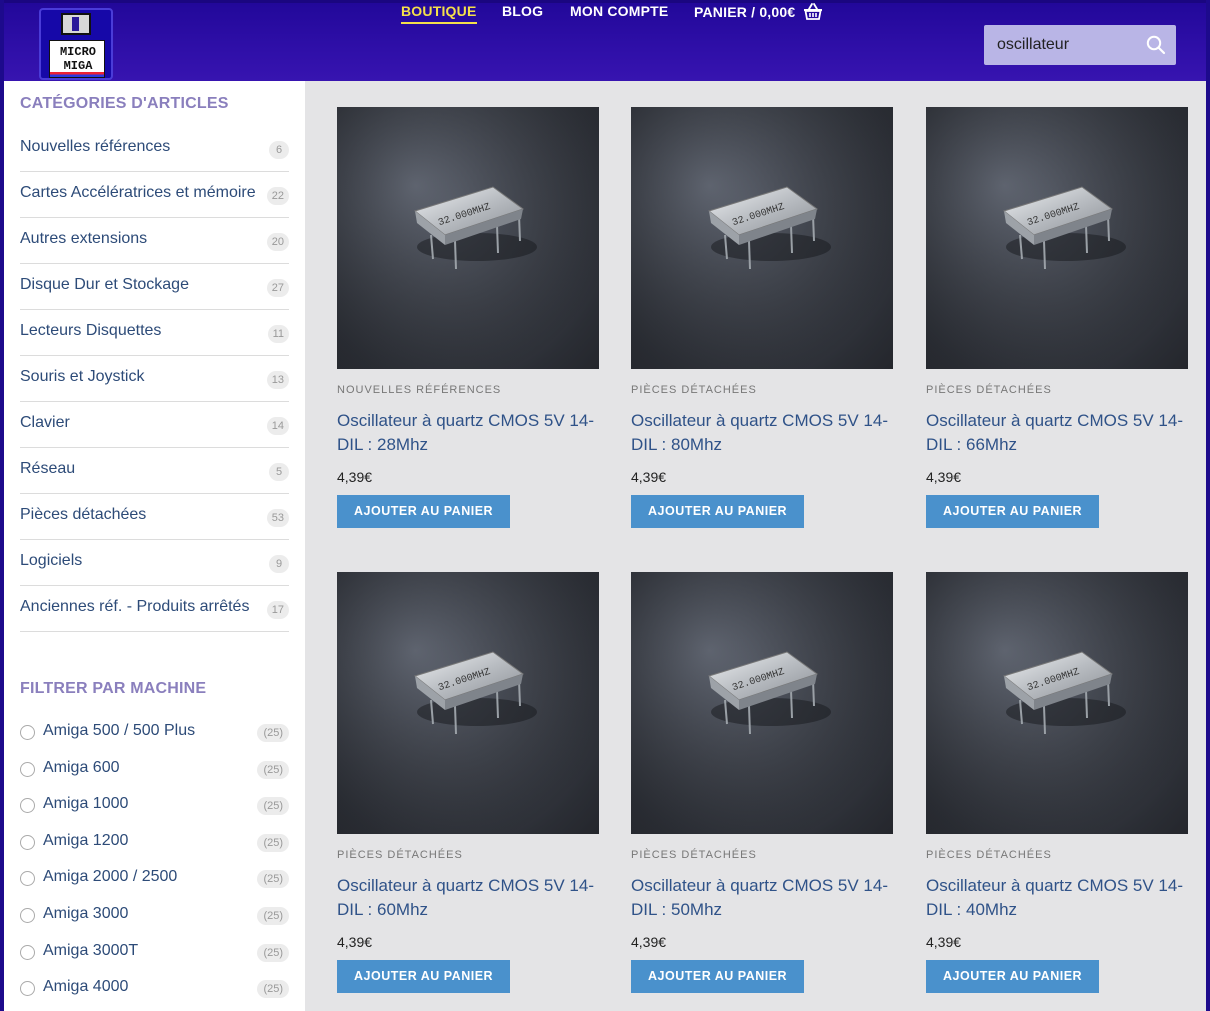 The image size is (1210, 1011). Describe the element at coordinates (154, 808) in the screenshot. I see `machine-filter-item: Amiga 1000 (25)` at that location.